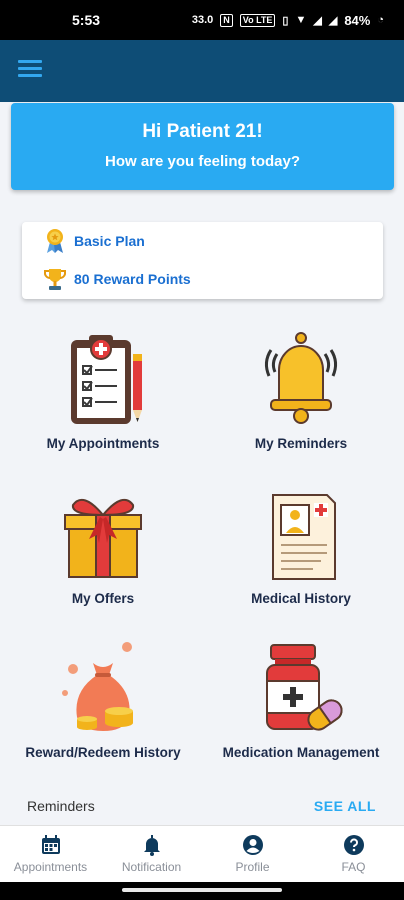 This screenshot has height=900, width=404. I want to click on grid-item-medication-management: Medication Management, so click(301, 700).